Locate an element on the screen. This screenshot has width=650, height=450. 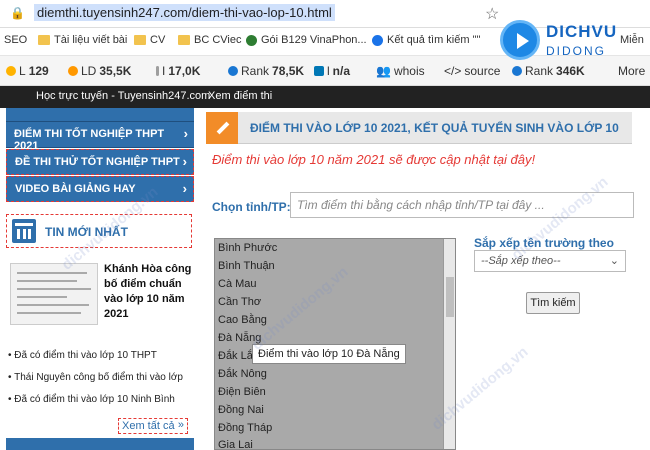
province-option: Đồng Tháp is located at coordinates (245, 430).